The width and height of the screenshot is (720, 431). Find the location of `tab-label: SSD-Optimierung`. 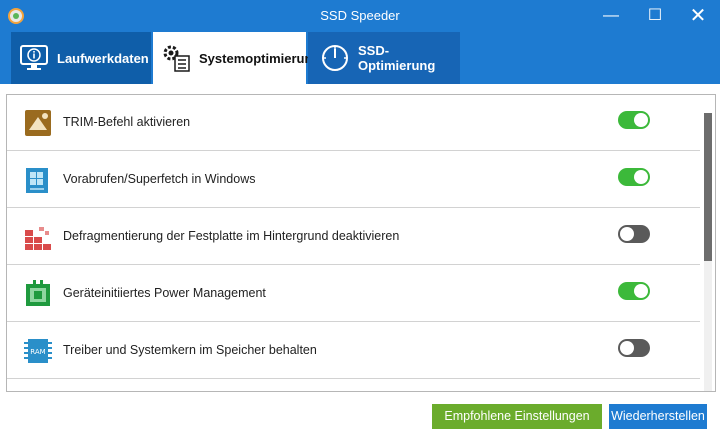

tab-label: SSD-Optimierung is located at coordinates (397, 58).